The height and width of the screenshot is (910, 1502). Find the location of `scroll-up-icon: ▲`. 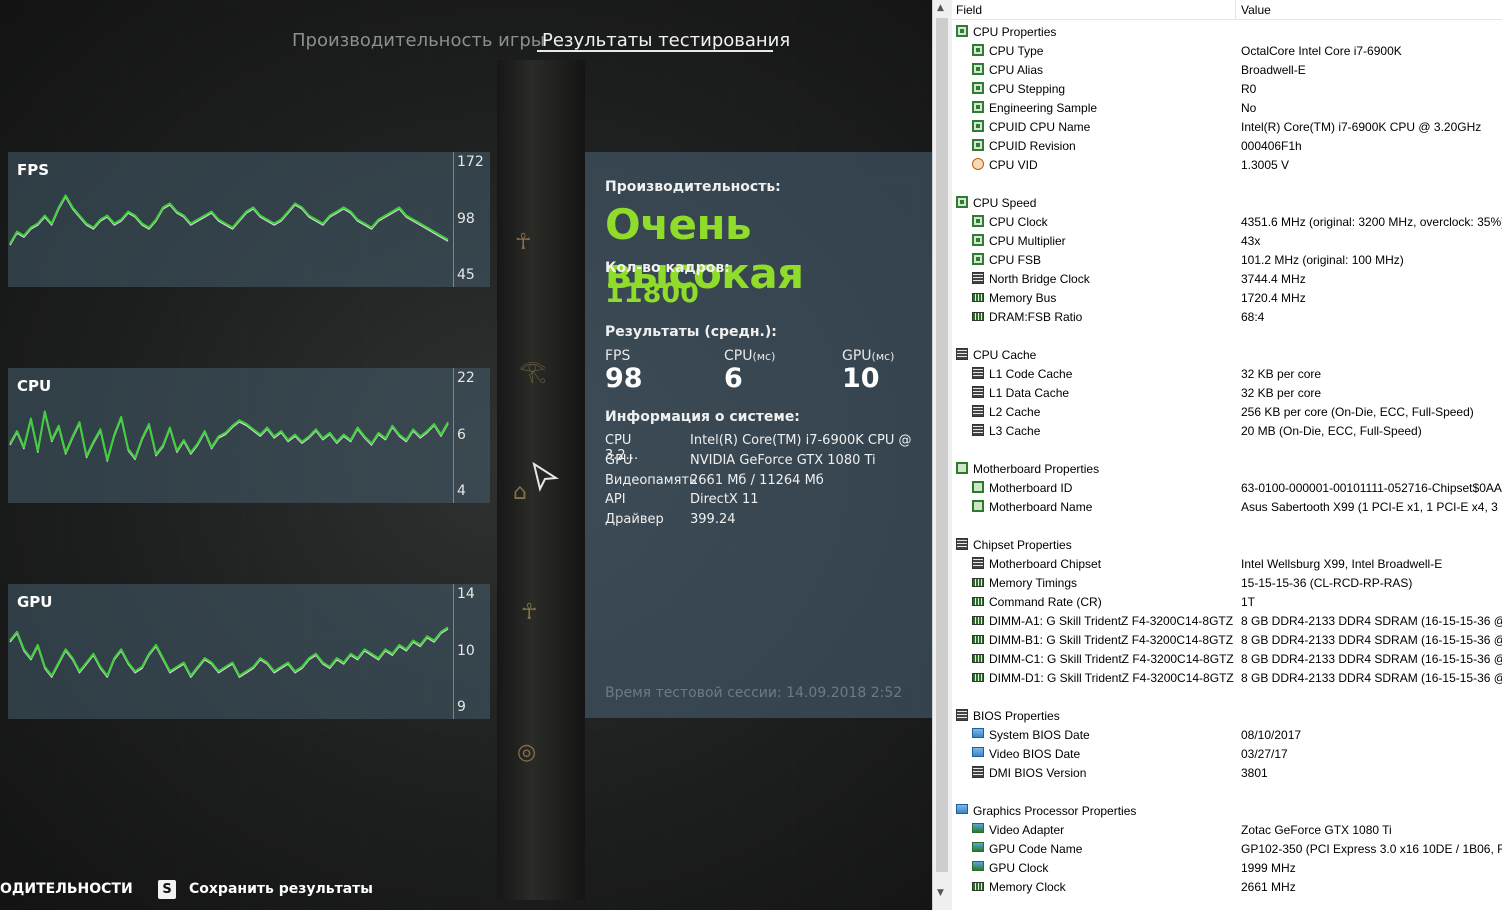

scroll-up-icon: ▲ is located at coordinates (940, 8).